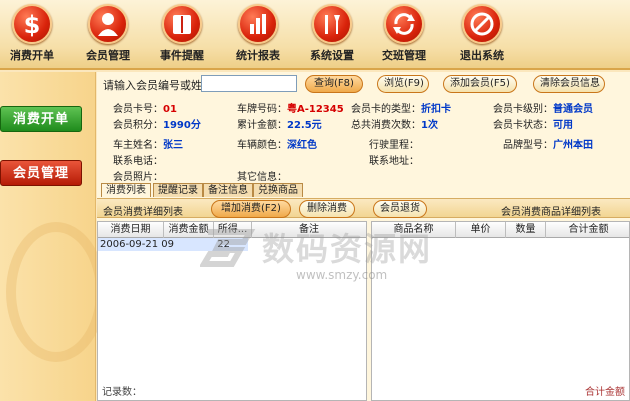  Describe the element at coordinates (137, 244) in the screenshot. I see `row-date: 2006-09-21 09` at that location.